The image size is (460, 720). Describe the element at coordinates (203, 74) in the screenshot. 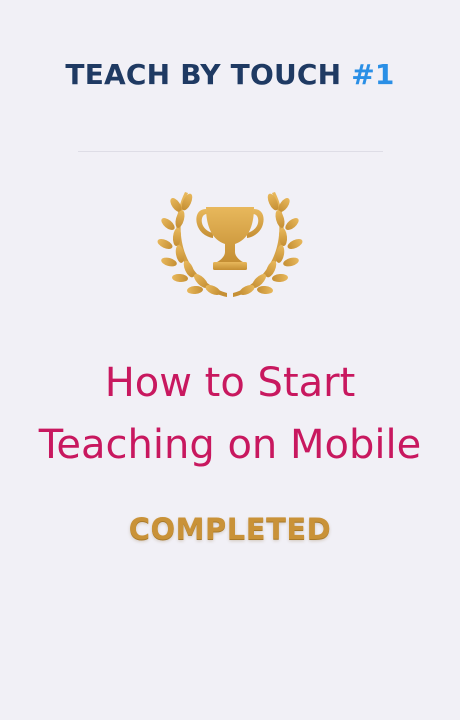

I see `series-title: TEACH BY TOUCH` at that location.